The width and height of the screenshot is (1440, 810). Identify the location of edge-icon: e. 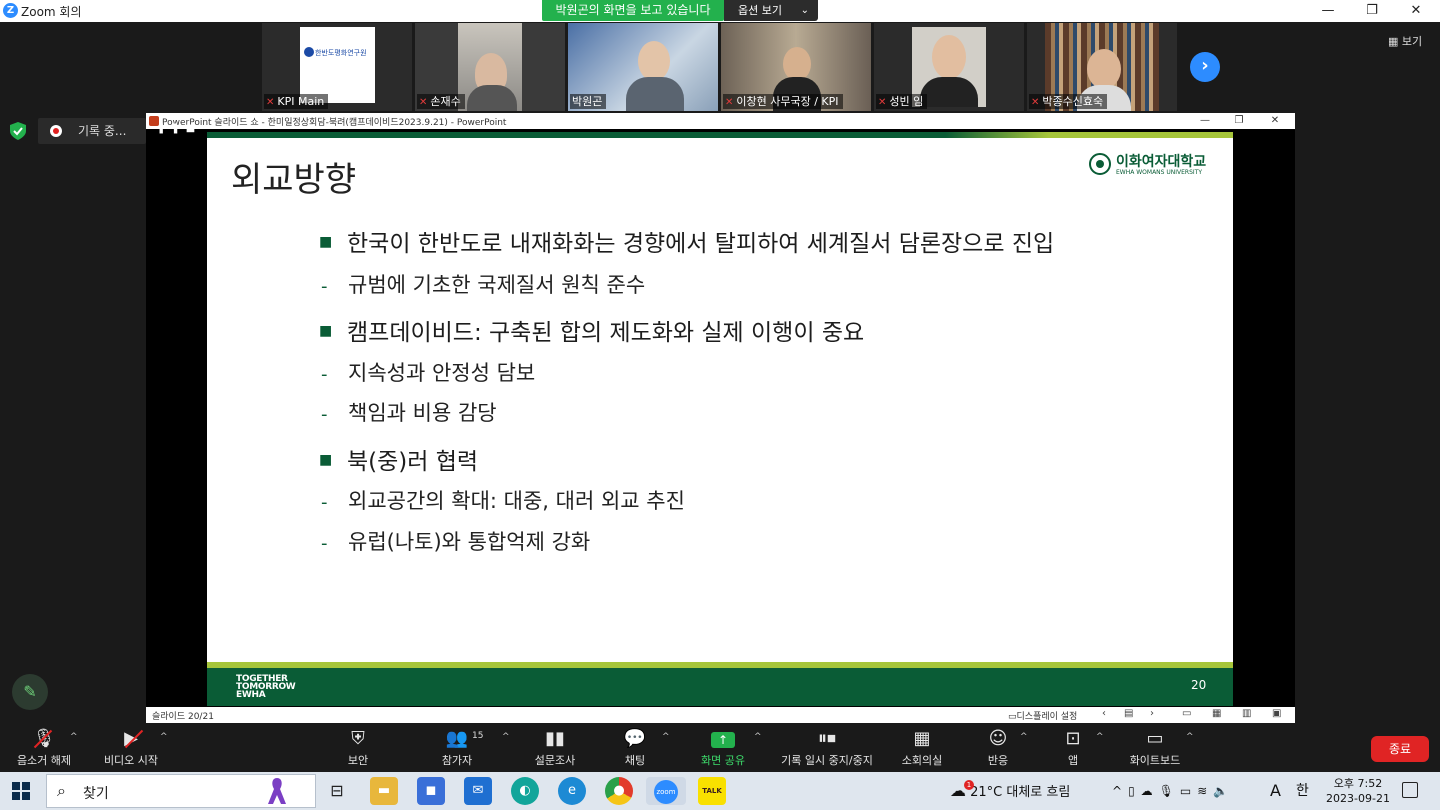
(572, 791).